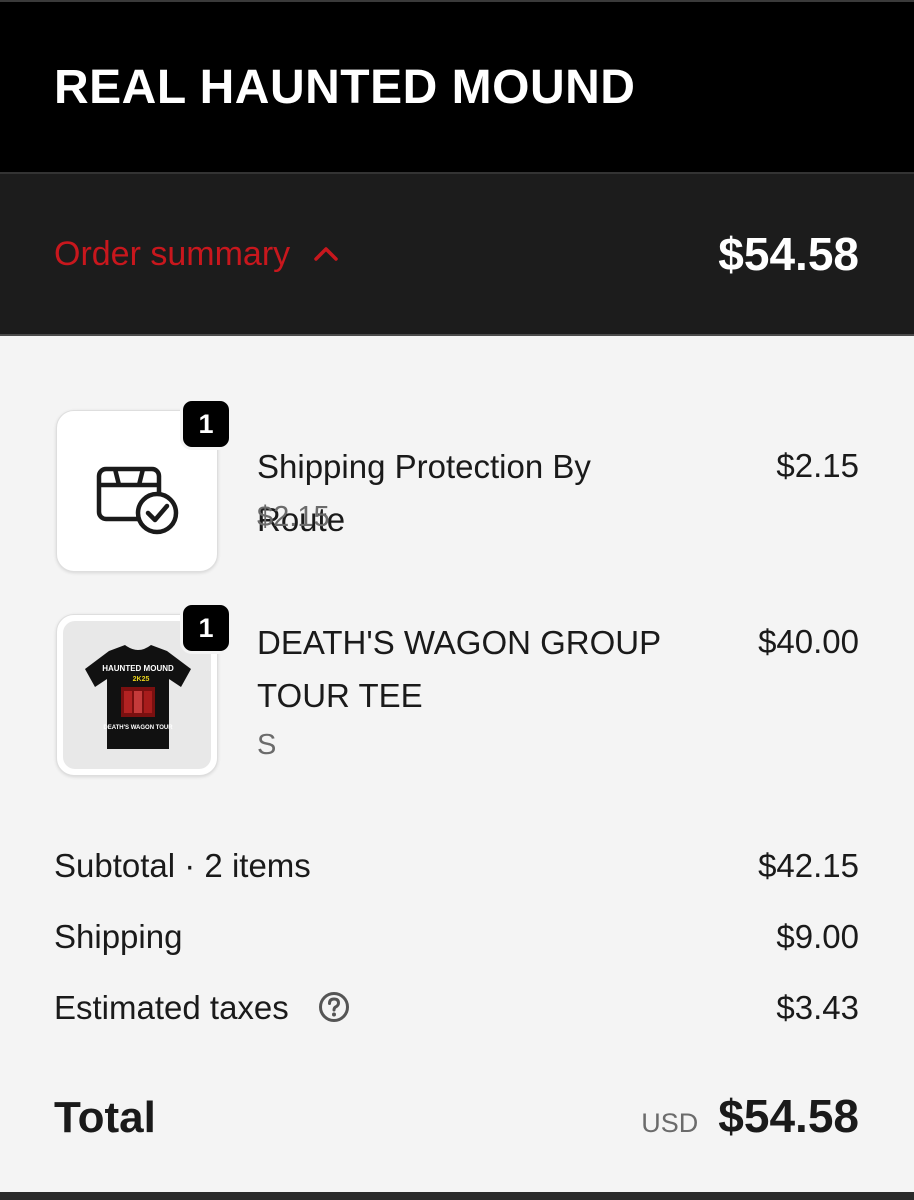  What do you see at coordinates (456, 866) in the screenshot?
I see `subtotal-row: Subtotal · 2 items $42.15` at bounding box center [456, 866].